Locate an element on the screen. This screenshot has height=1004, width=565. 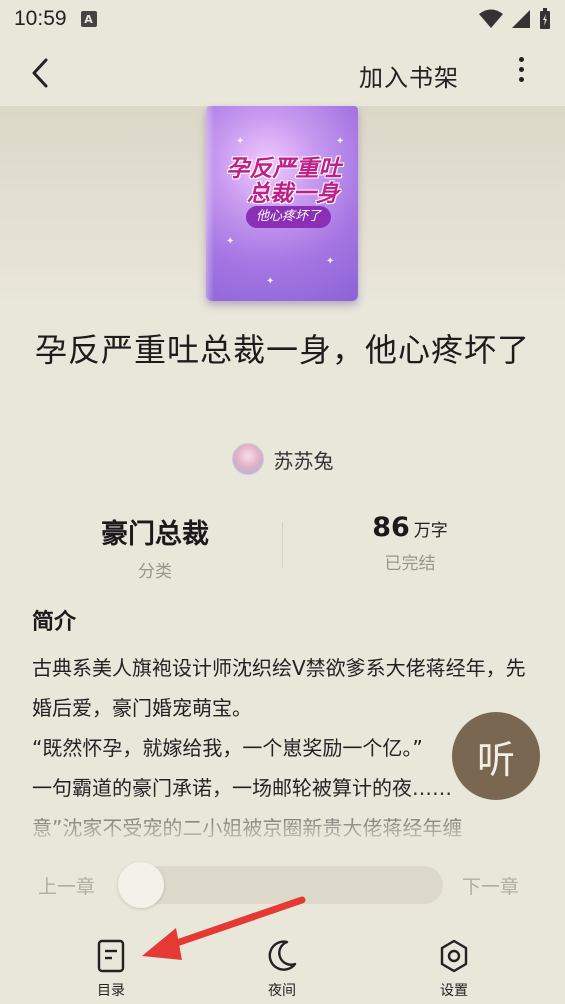
settings-label: 设置 is located at coordinates (454, 991).